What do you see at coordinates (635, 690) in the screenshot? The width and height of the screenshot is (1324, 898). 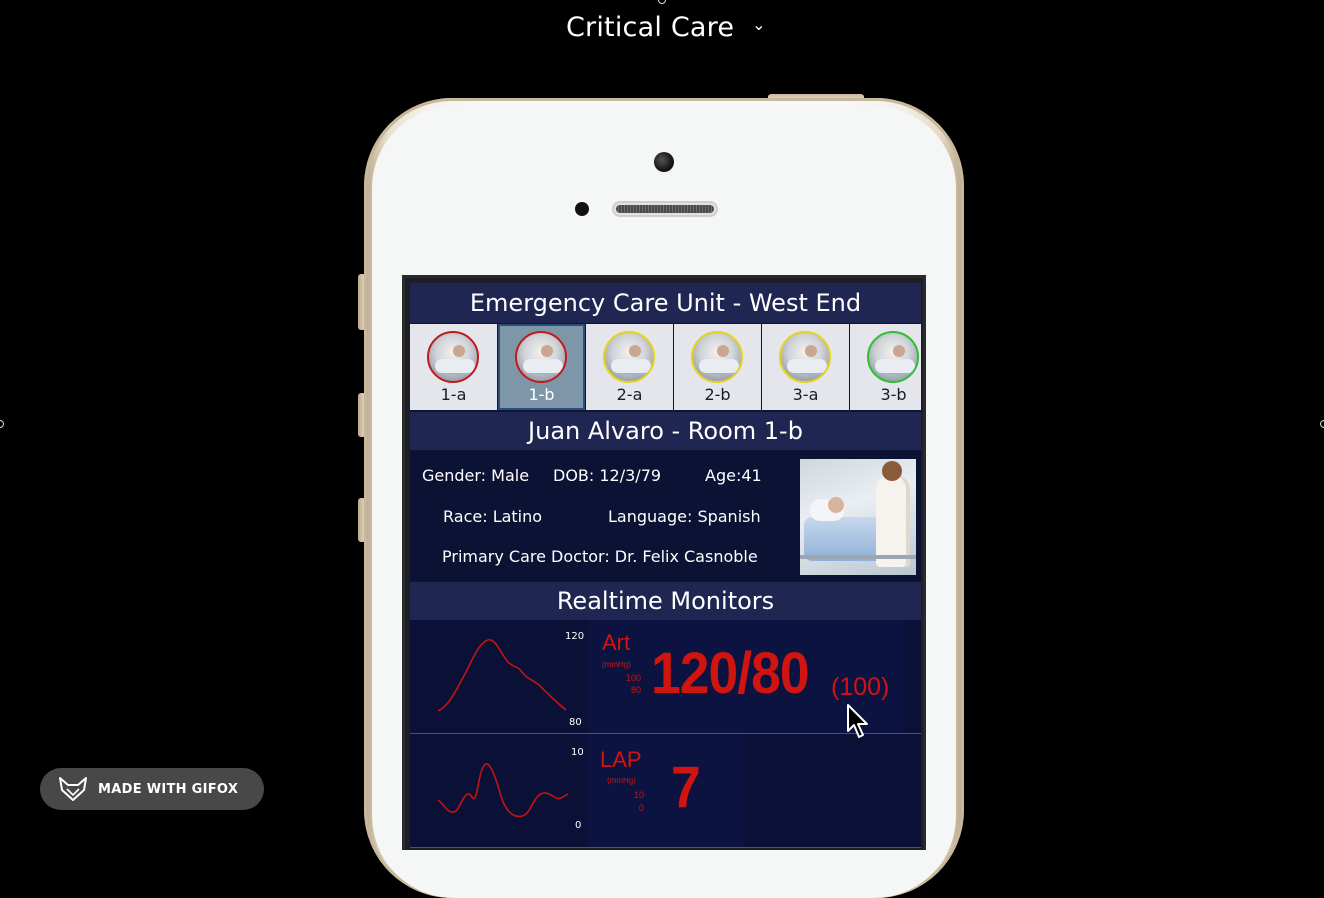 I see `art-limit-low: 80` at bounding box center [635, 690].